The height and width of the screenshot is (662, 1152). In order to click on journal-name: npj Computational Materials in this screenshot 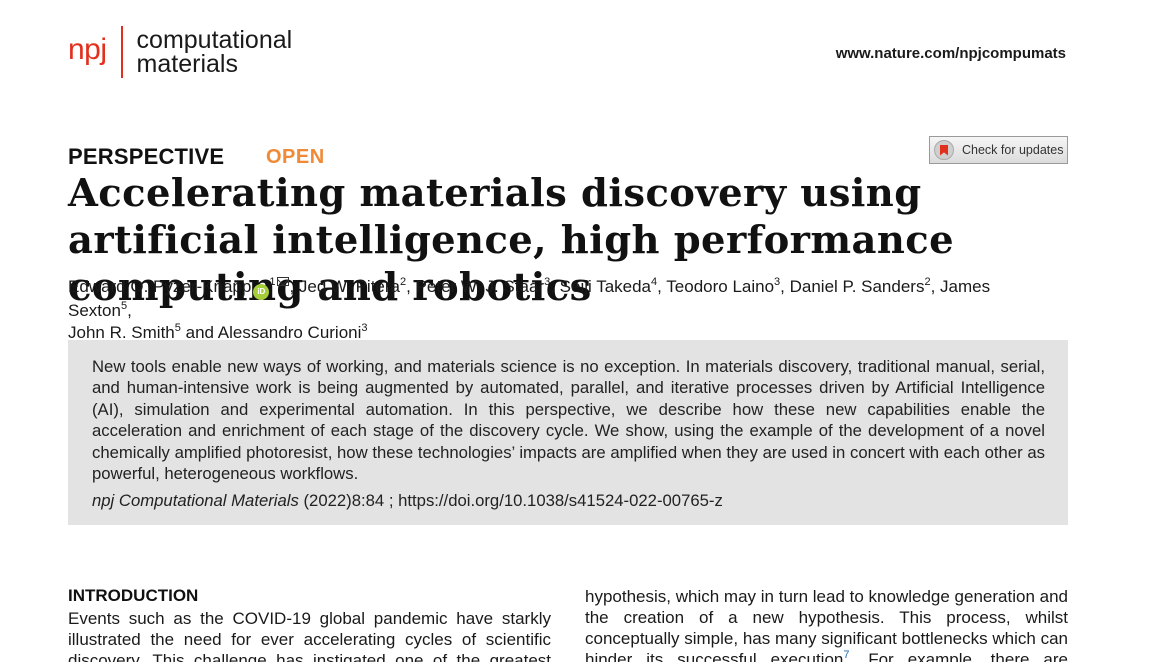, I will do `click(195, 501)`.